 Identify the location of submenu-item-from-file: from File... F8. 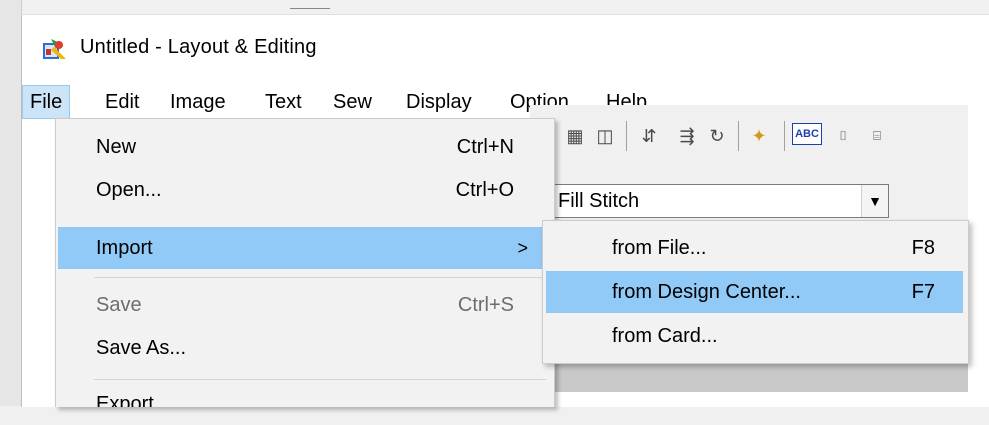
(754, 248).